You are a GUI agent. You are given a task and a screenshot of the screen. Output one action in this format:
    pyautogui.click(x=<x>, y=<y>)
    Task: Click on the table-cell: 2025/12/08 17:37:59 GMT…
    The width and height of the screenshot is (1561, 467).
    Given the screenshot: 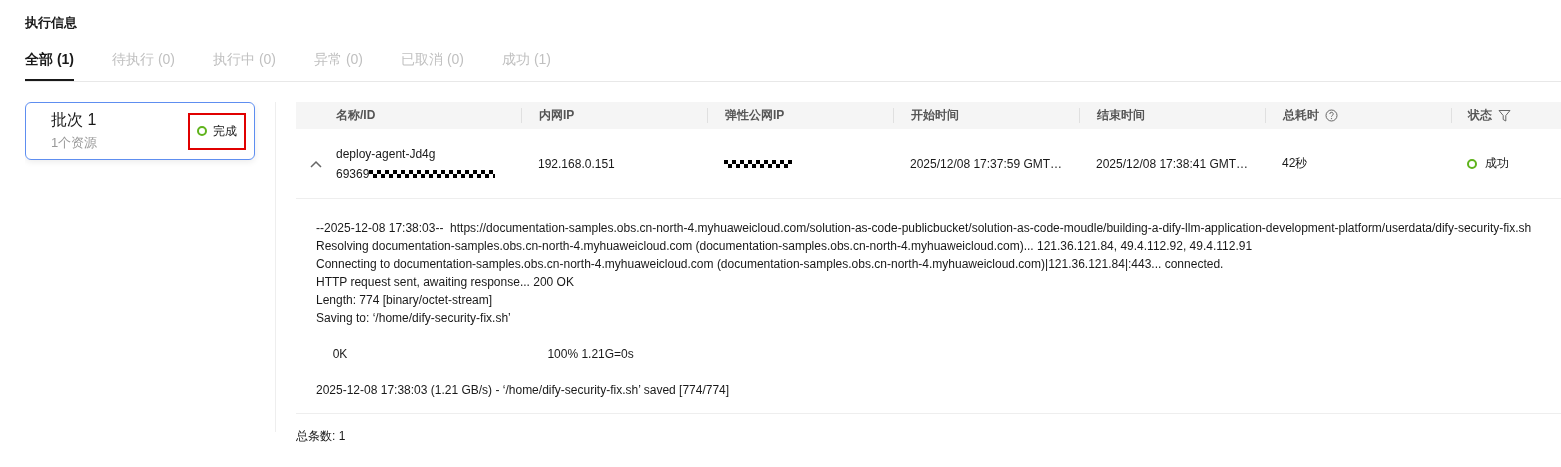 What is the action you would take?
    pyautogui.click(x=986, y=163)
    